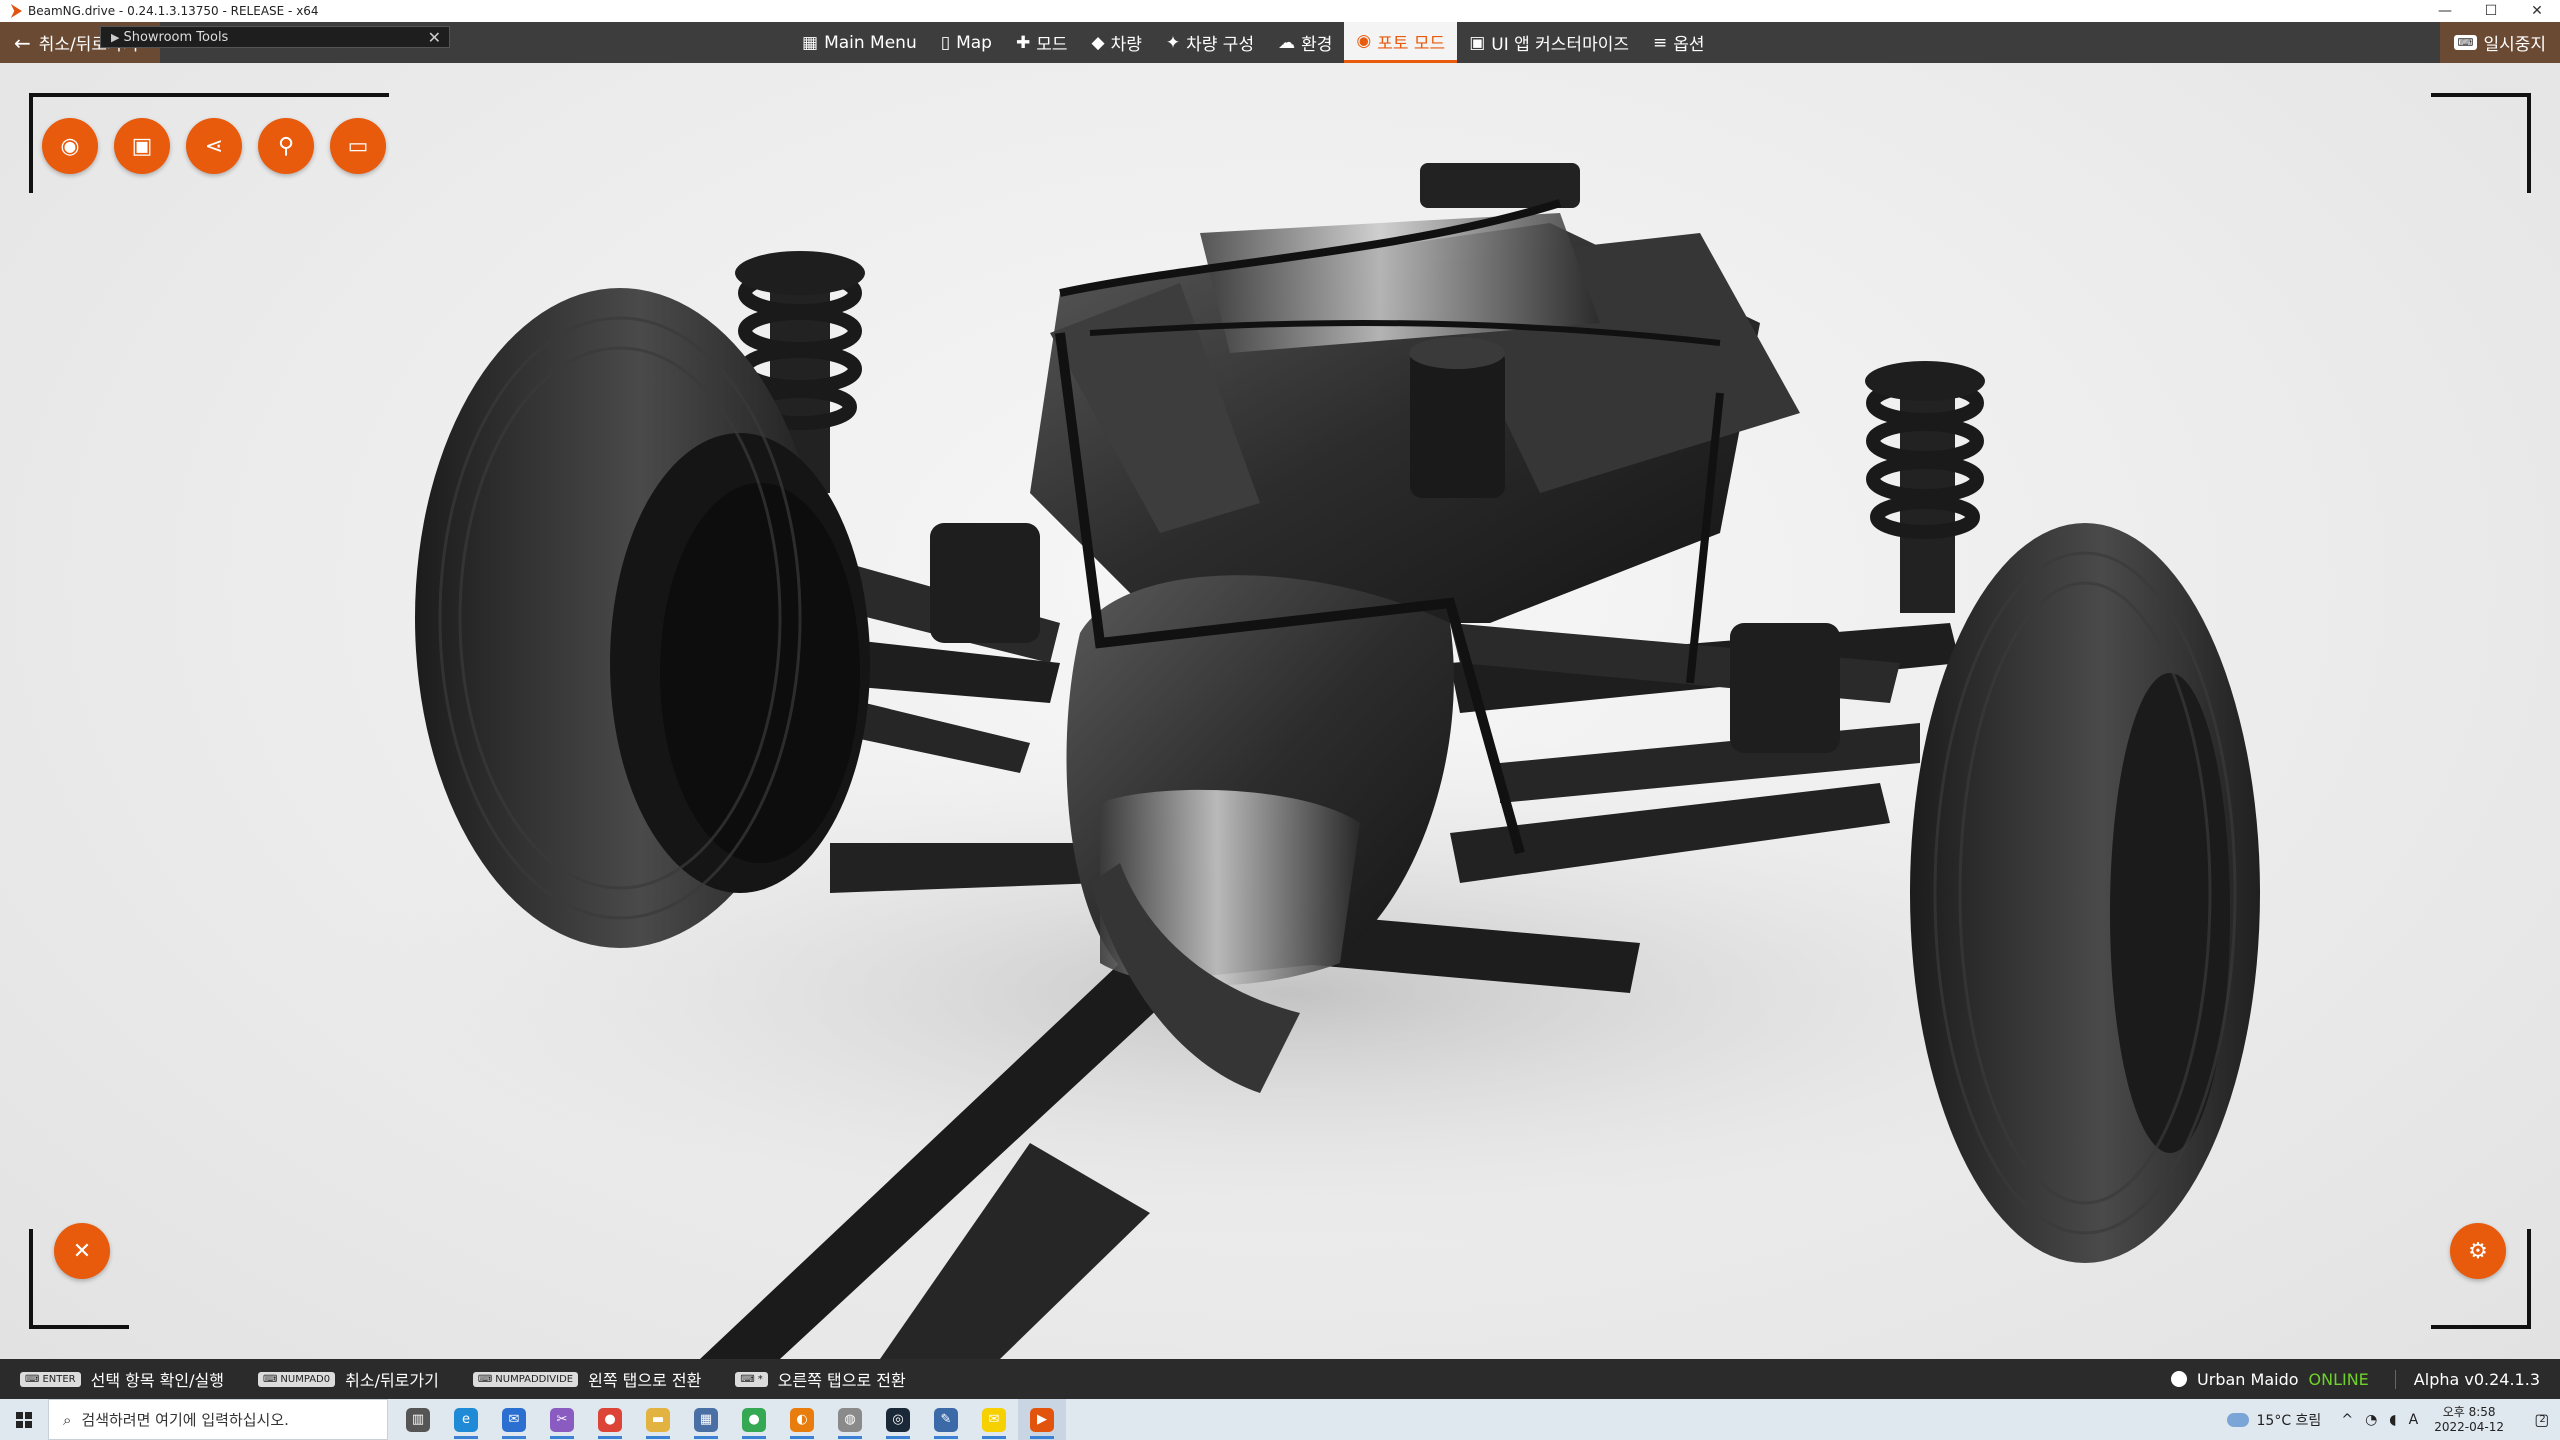 Image resolution: width=2560 pixels, height=1440 pixels. What do you see at coordinates (945, 42) in the screenshot?
I see `map-icon: ▯` at bounding box center [945, 42].